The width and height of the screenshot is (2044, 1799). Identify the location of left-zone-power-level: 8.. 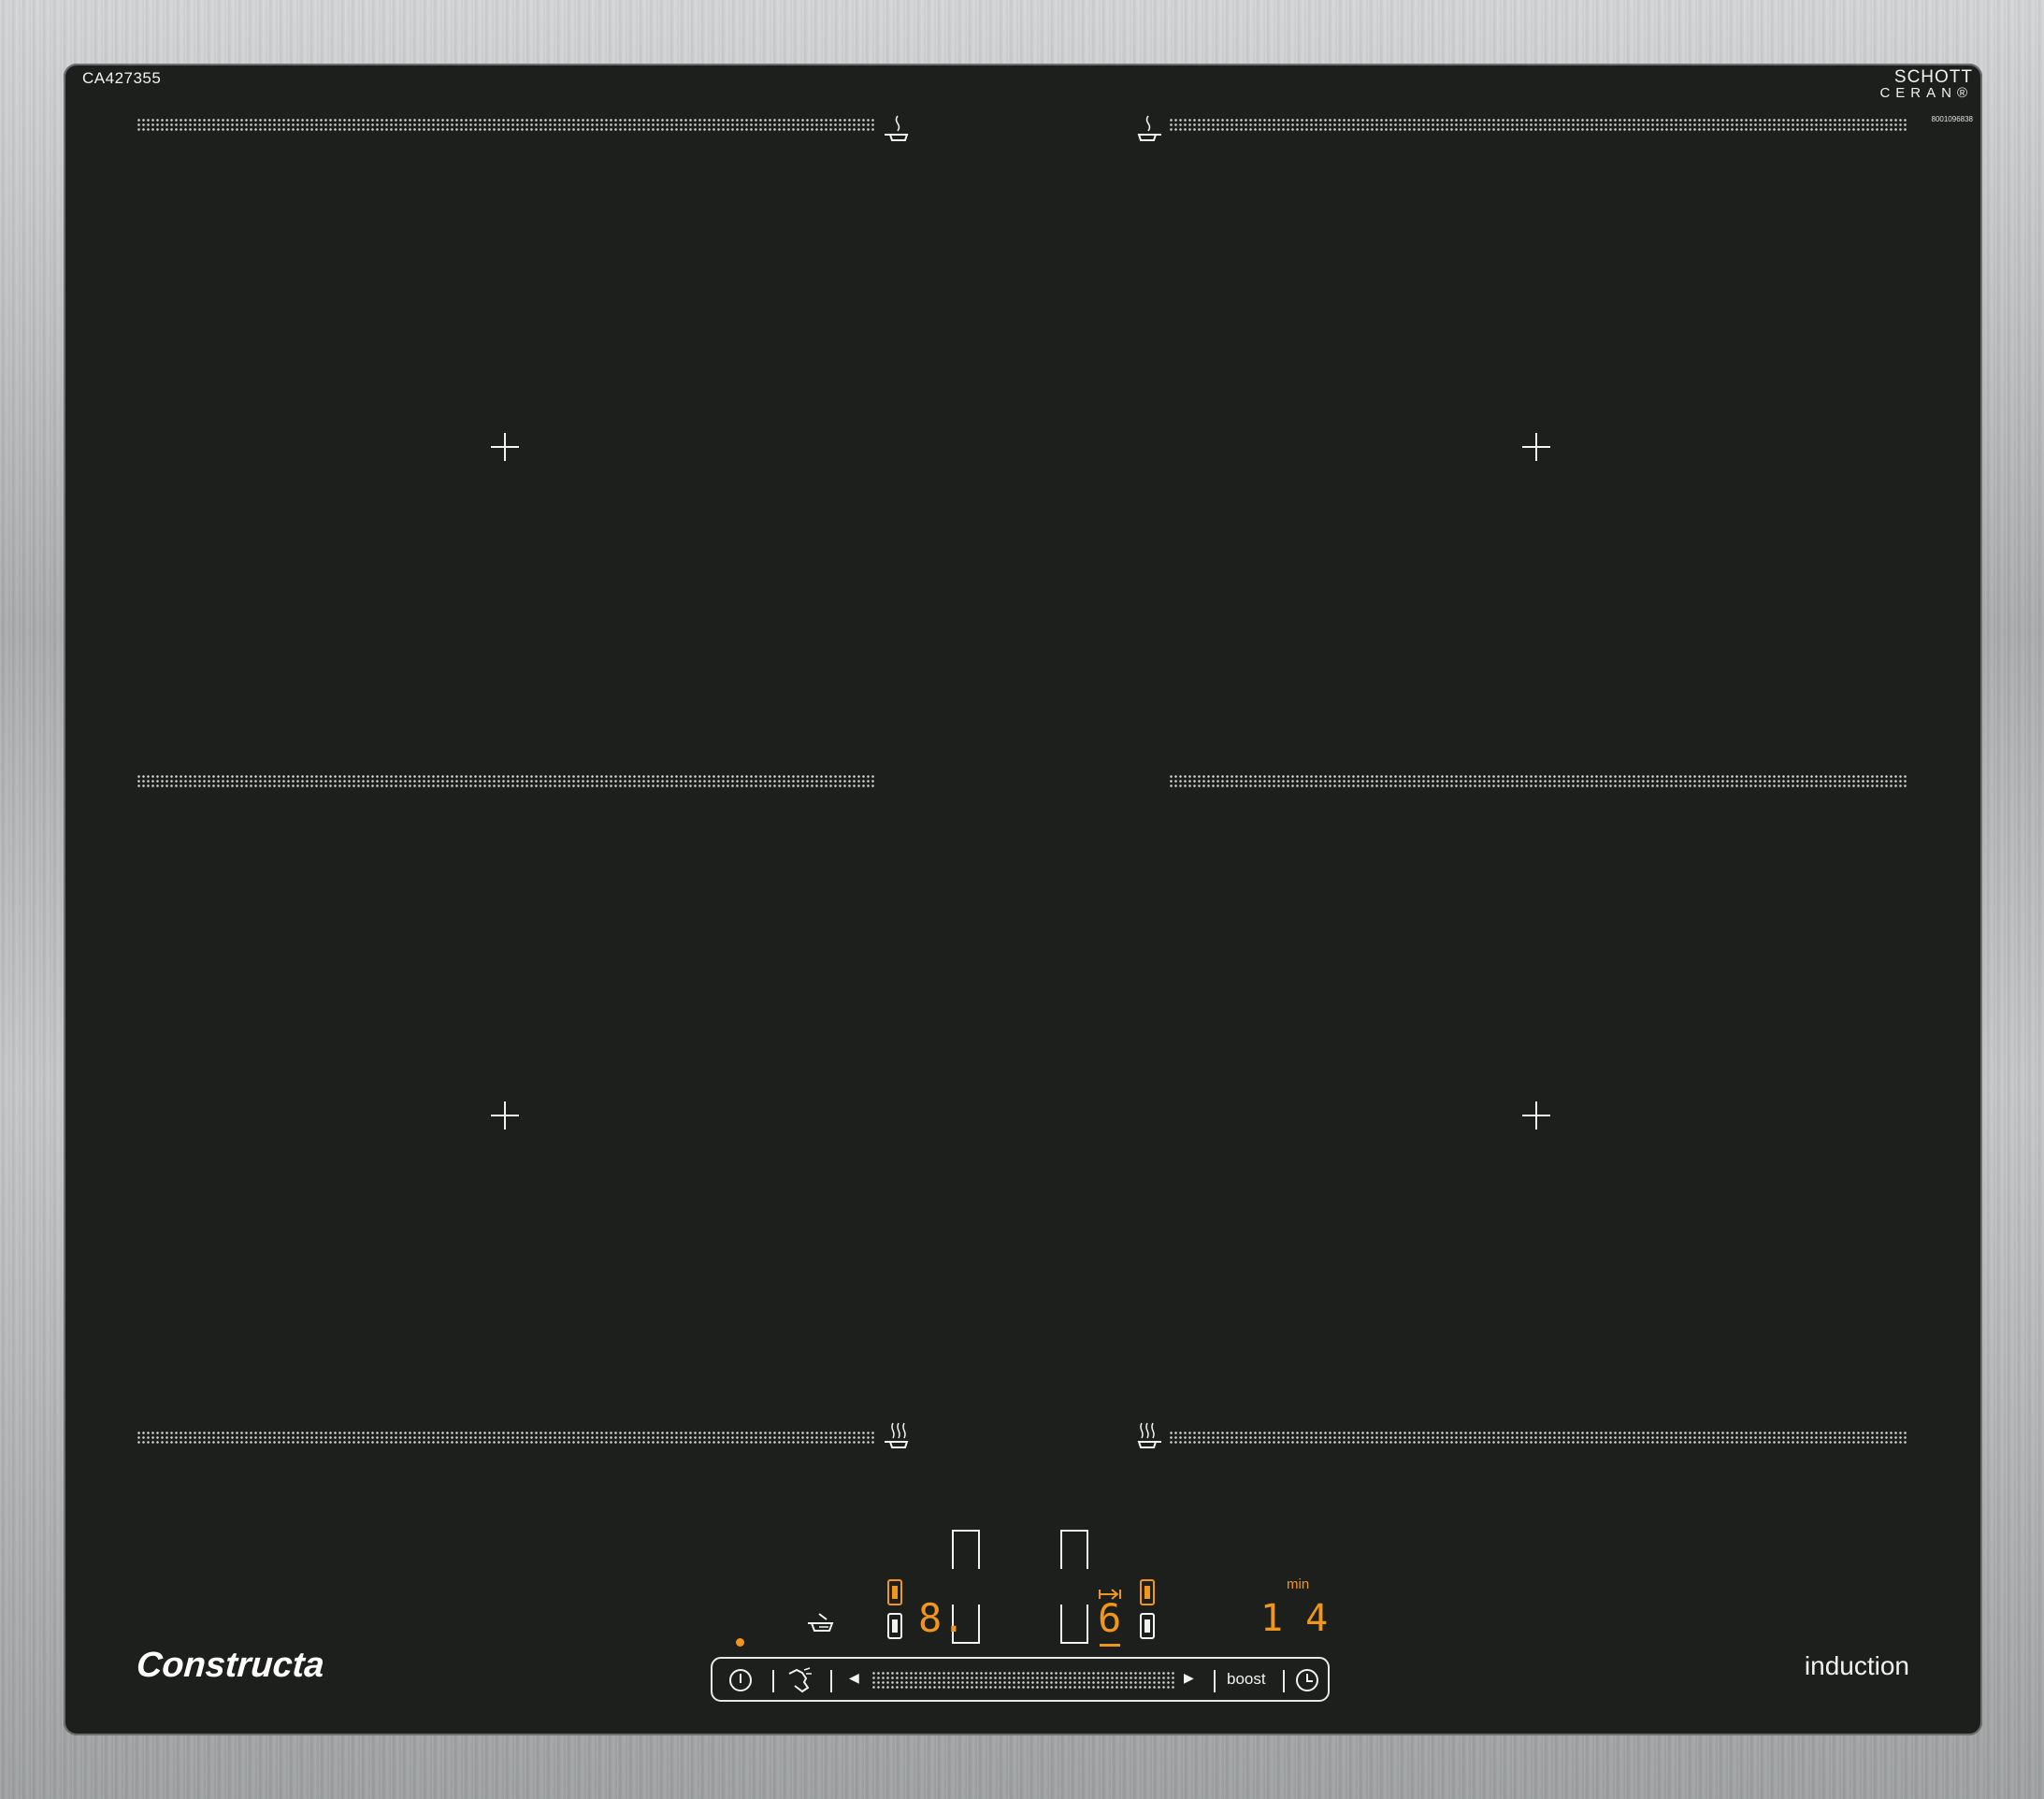
(942, 1618).